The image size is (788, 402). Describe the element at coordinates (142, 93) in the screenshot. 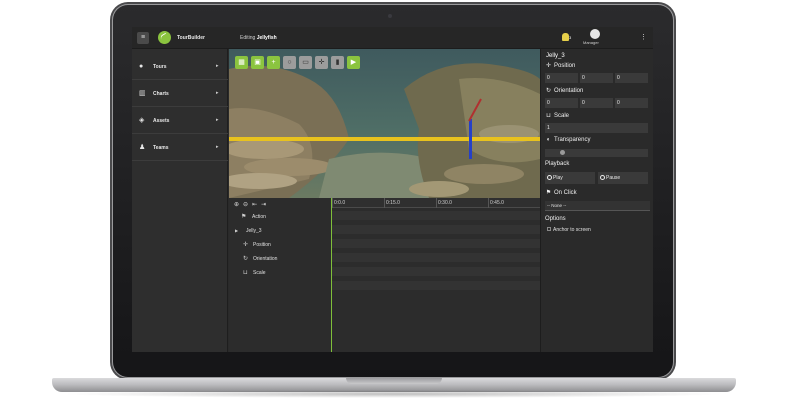

I see `bar-chart-icon: ▥` at that location.